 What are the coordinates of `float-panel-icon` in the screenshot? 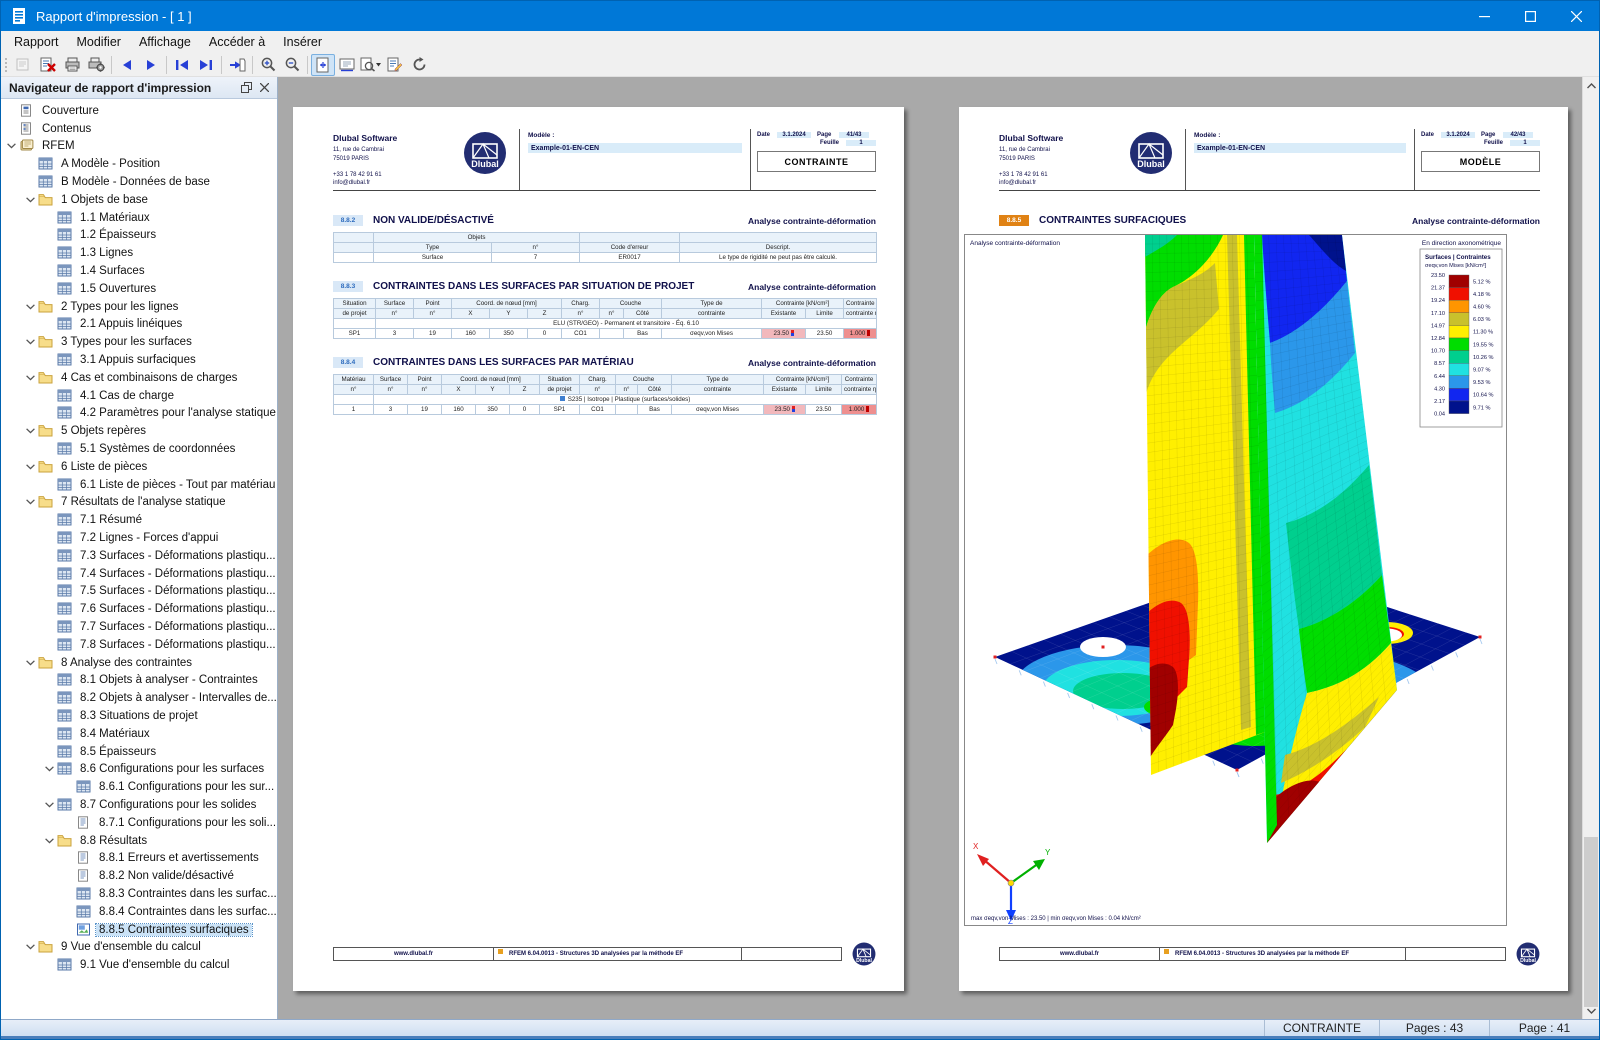 It's located at (246, 88).